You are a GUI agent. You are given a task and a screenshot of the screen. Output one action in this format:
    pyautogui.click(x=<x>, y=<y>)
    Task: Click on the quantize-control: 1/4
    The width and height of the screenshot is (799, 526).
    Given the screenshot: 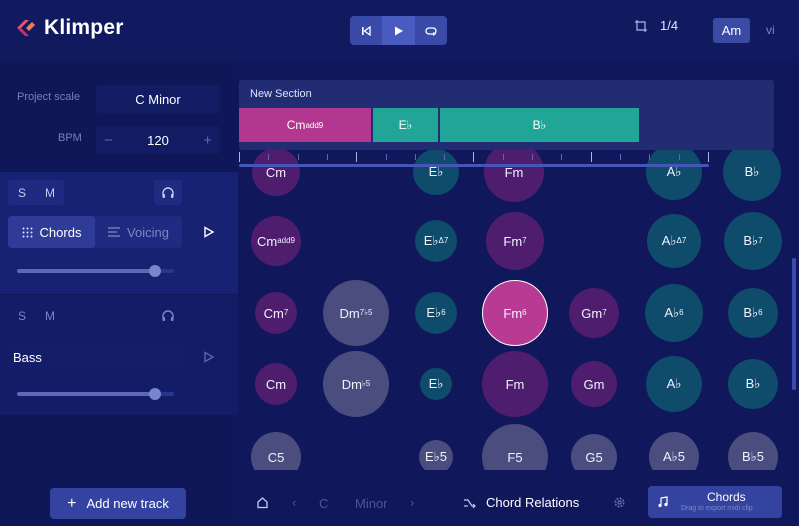 What is the action you would take?
    pyautogui.click(x=656, y=25)
    